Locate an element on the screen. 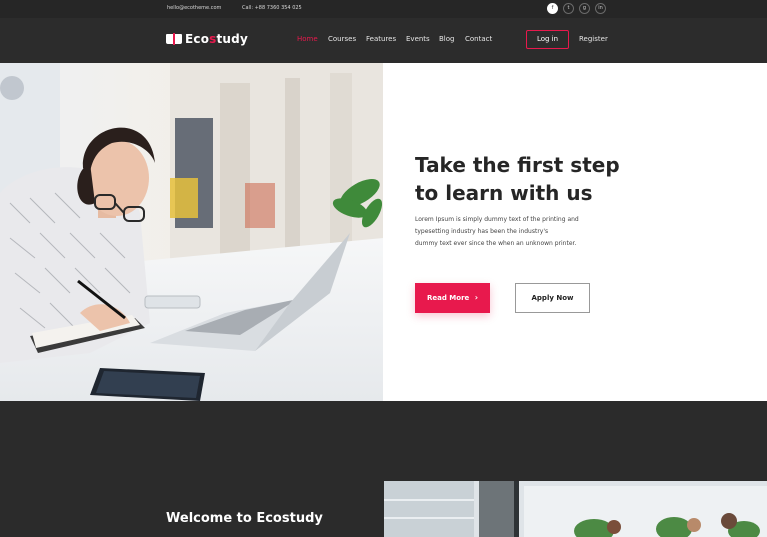 The height and width of the screenshot is (537, 767). facebook-icon: f is located at coordinates (552, 8).